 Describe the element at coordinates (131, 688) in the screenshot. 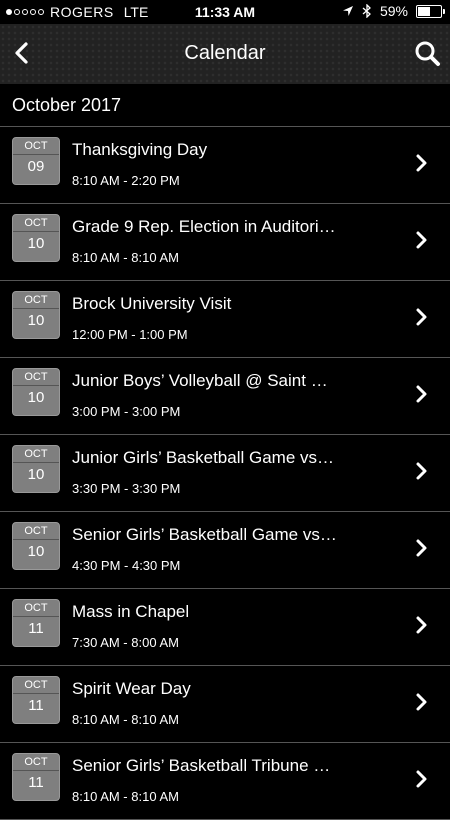

I see `event-title: Spirit Wear Day` at that location.